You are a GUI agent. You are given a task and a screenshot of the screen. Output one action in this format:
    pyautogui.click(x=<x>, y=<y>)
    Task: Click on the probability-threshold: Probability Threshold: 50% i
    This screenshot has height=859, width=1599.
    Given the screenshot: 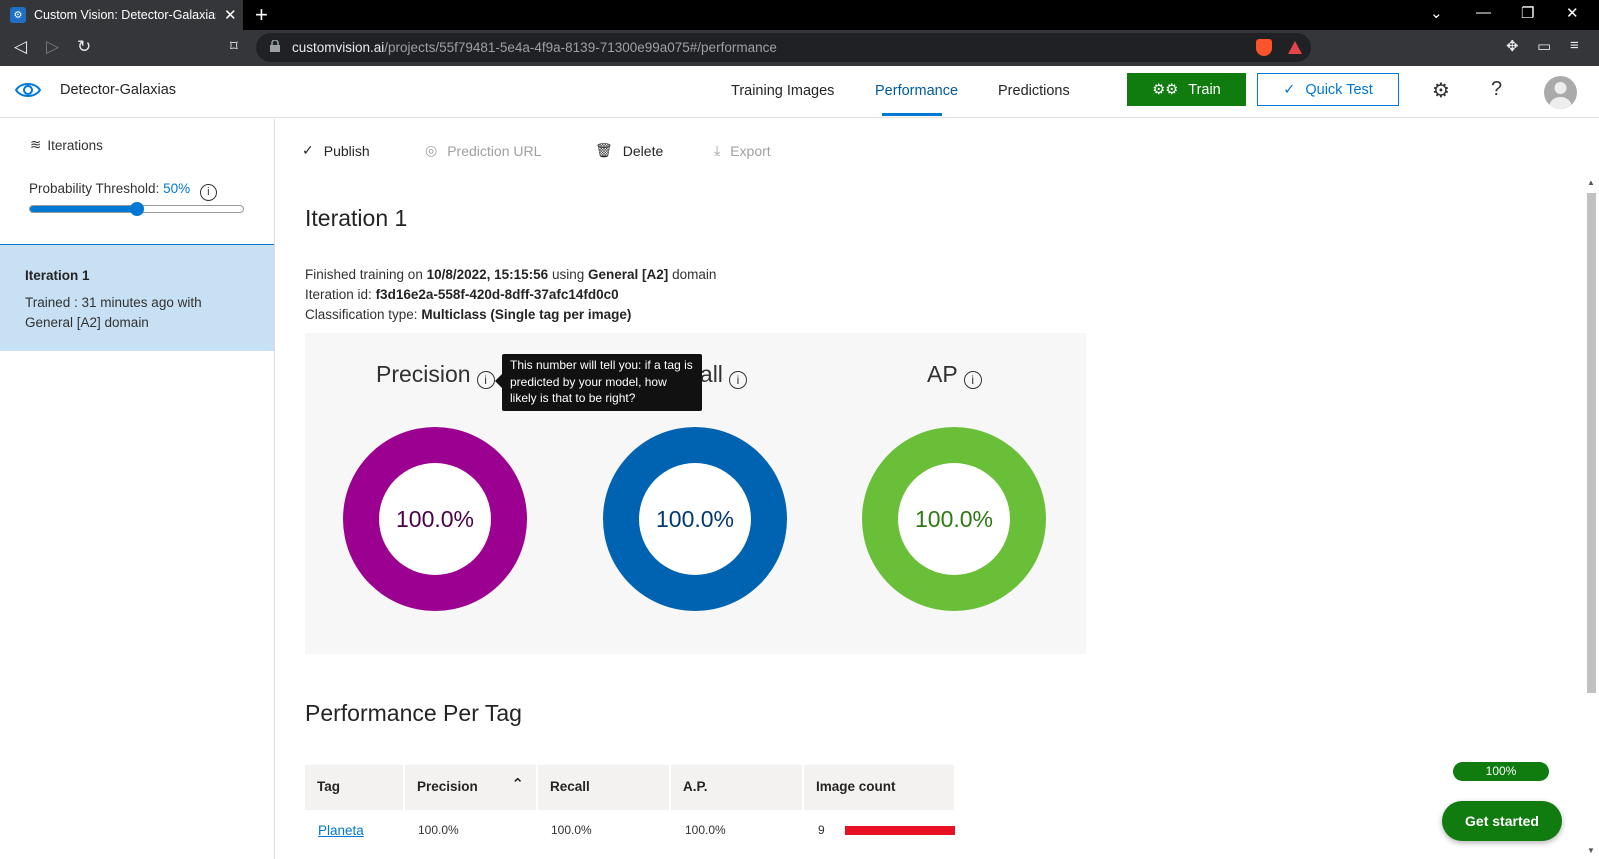 What is the action you would take?
    pyautogui.click(x=123, y=191)
    